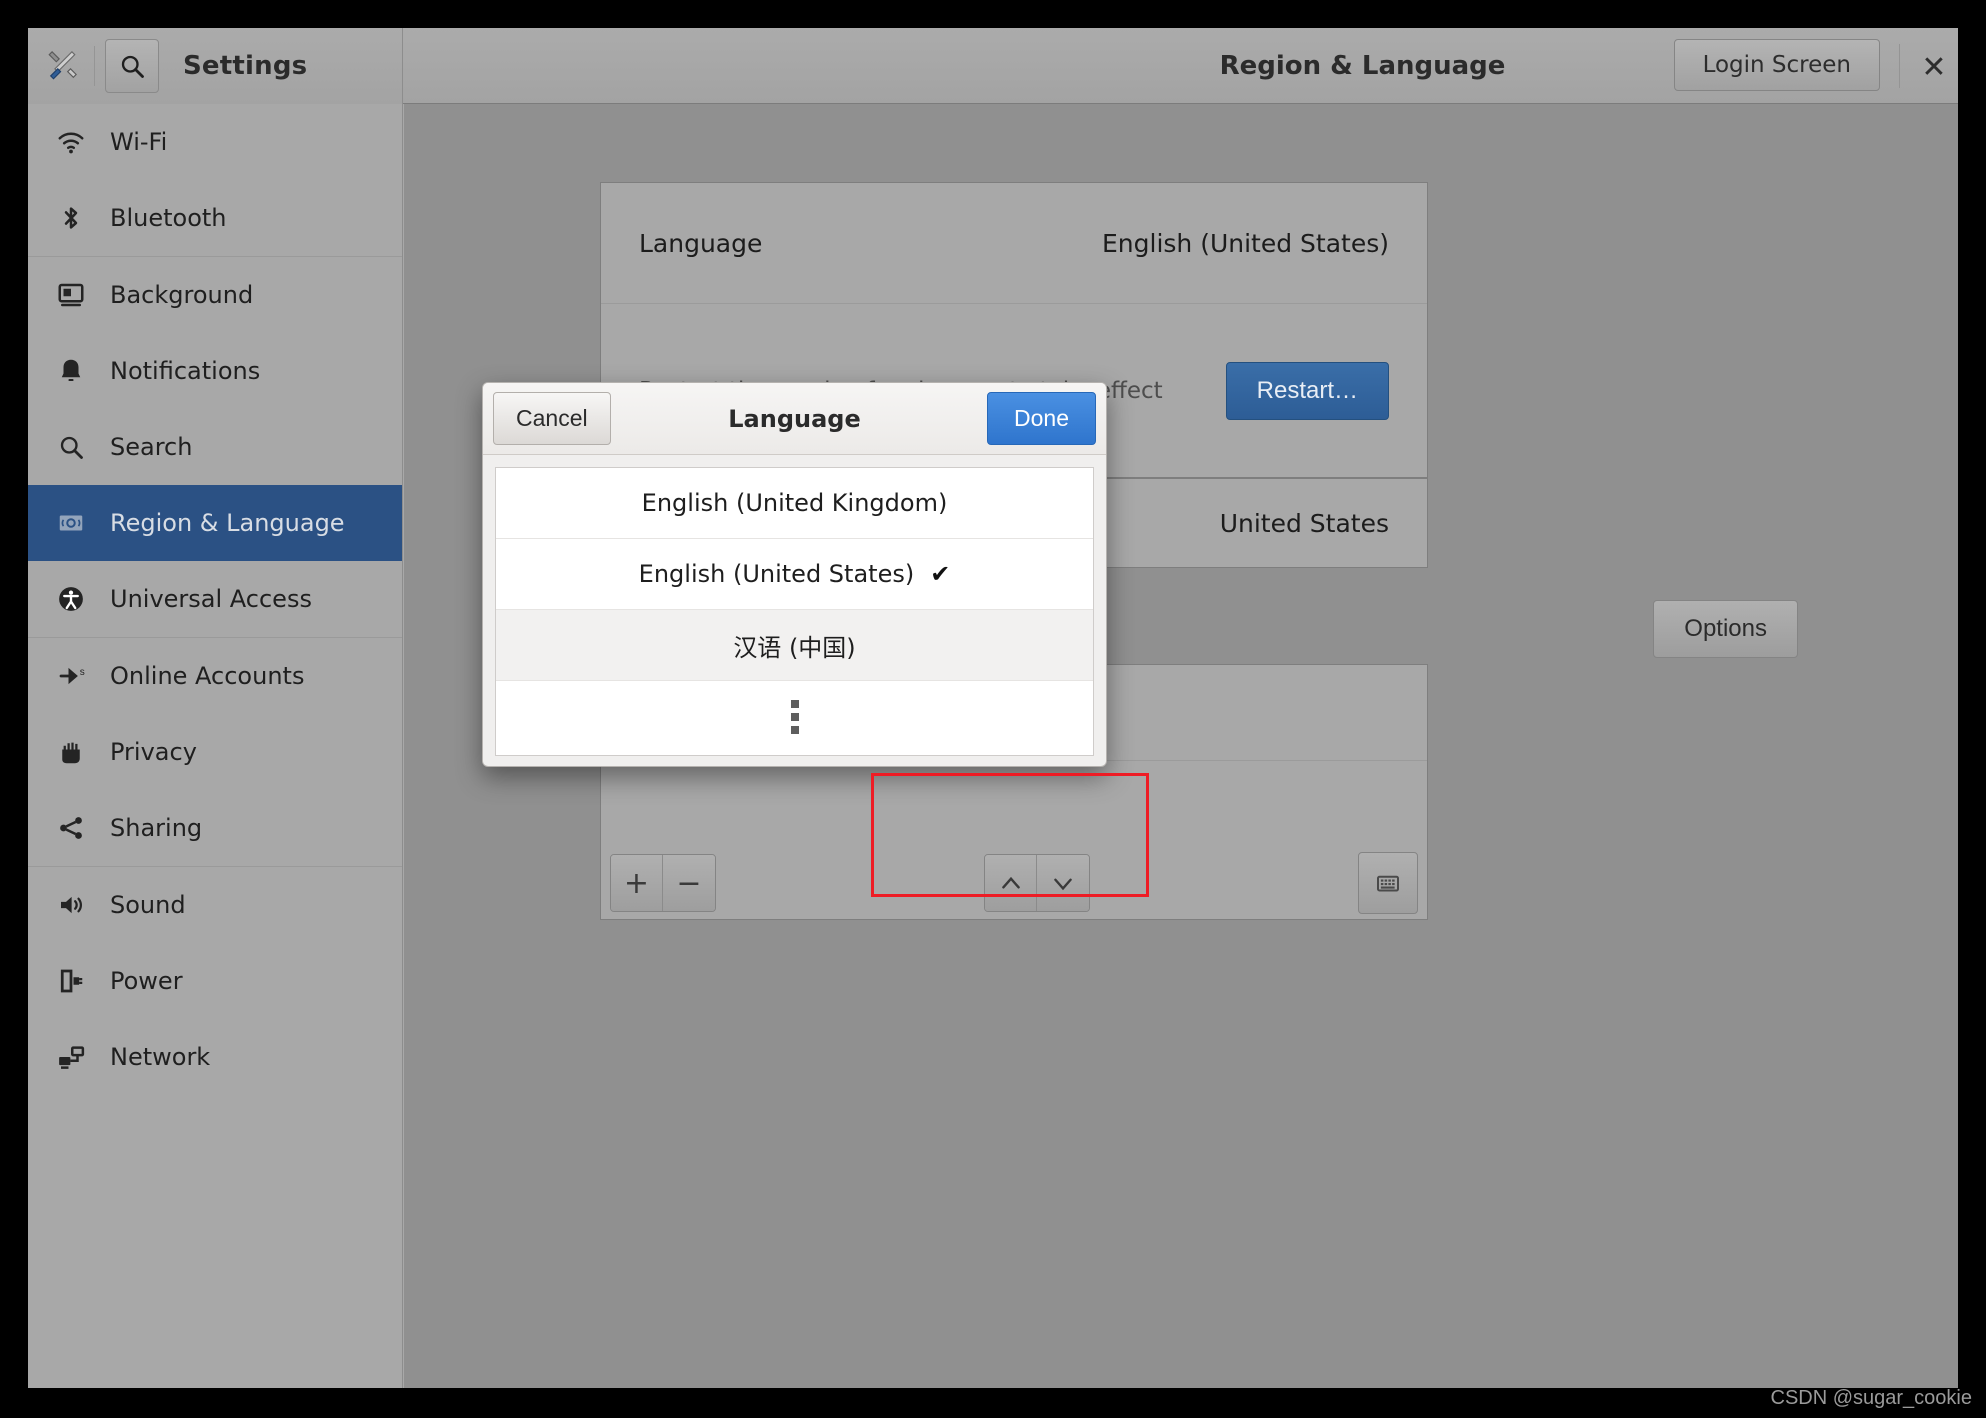  Describe the element at coordinates (139, 142) in the screenshot. I see `sidebar-item-label: Wi-Fi` at that location.